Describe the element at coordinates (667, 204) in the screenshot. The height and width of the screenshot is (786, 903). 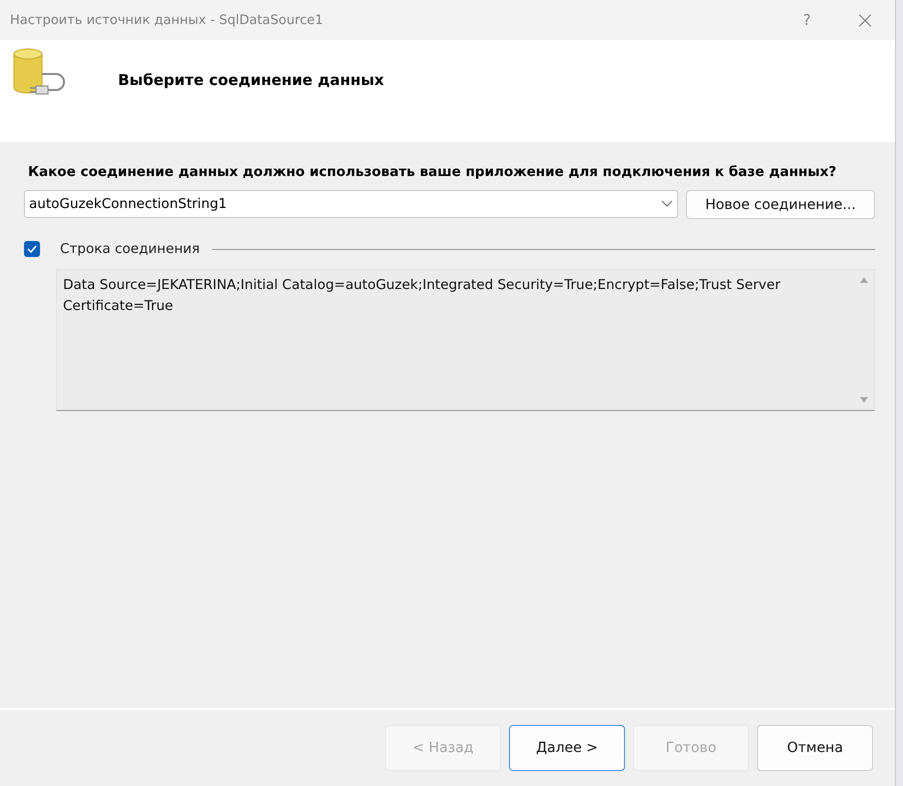
I see `chevron-down-icon` at that location.